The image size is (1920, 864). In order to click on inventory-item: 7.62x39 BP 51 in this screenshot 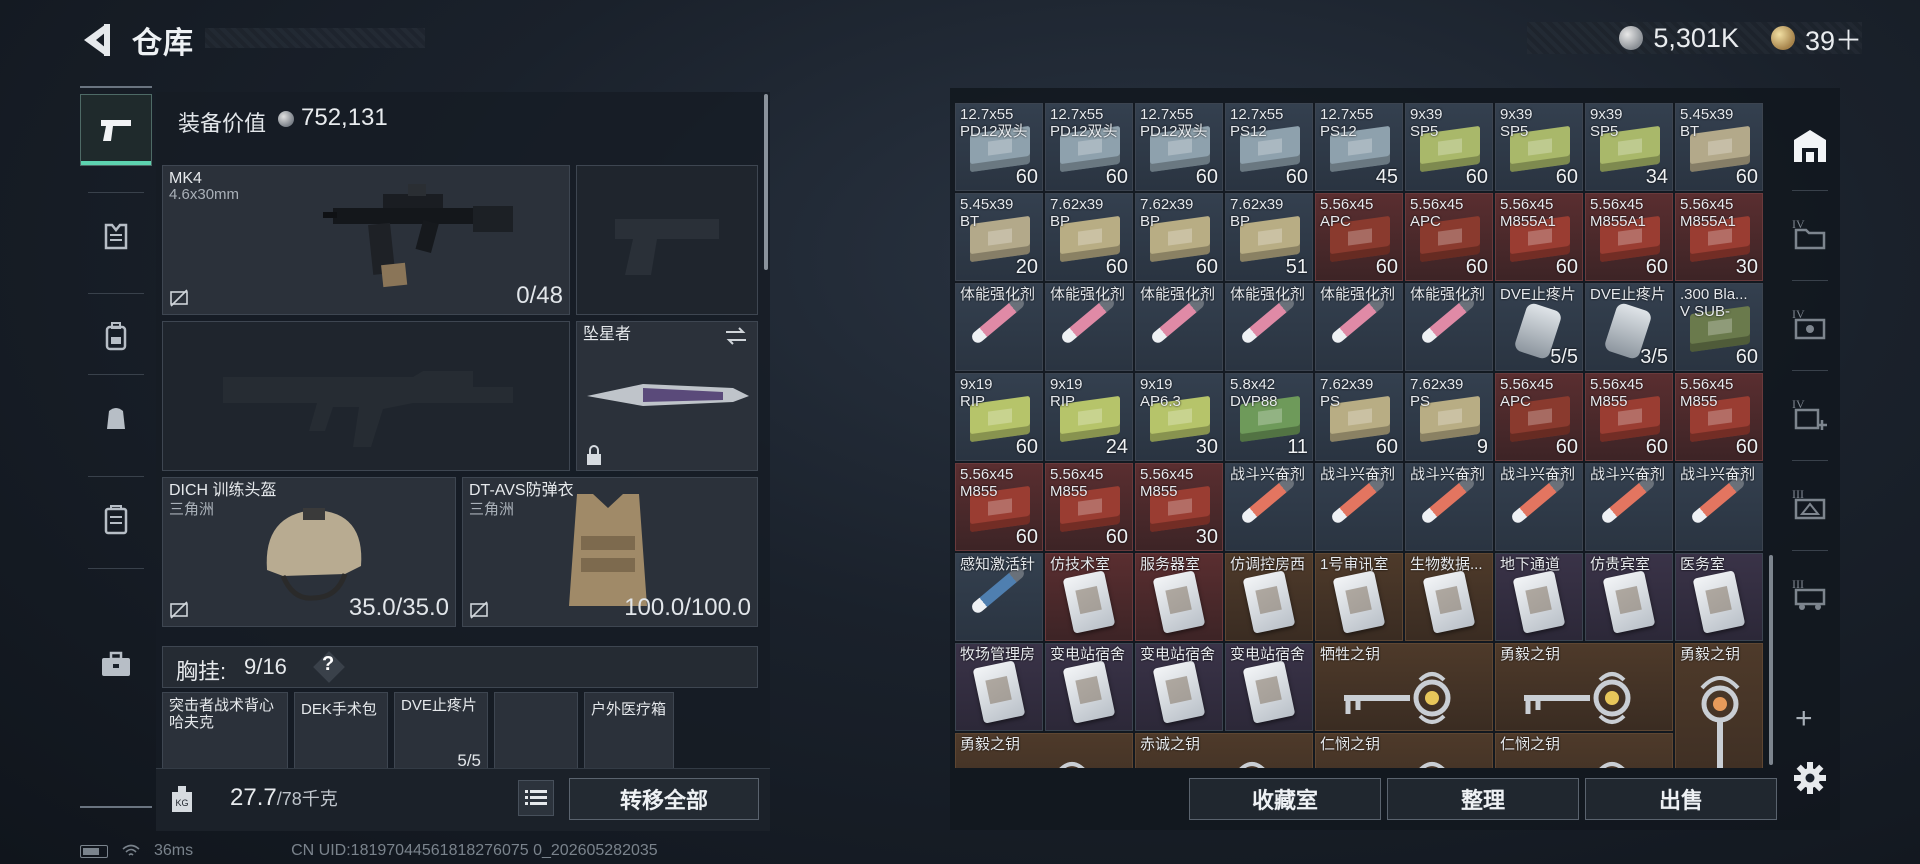, I will do `click(1269, 237)`.